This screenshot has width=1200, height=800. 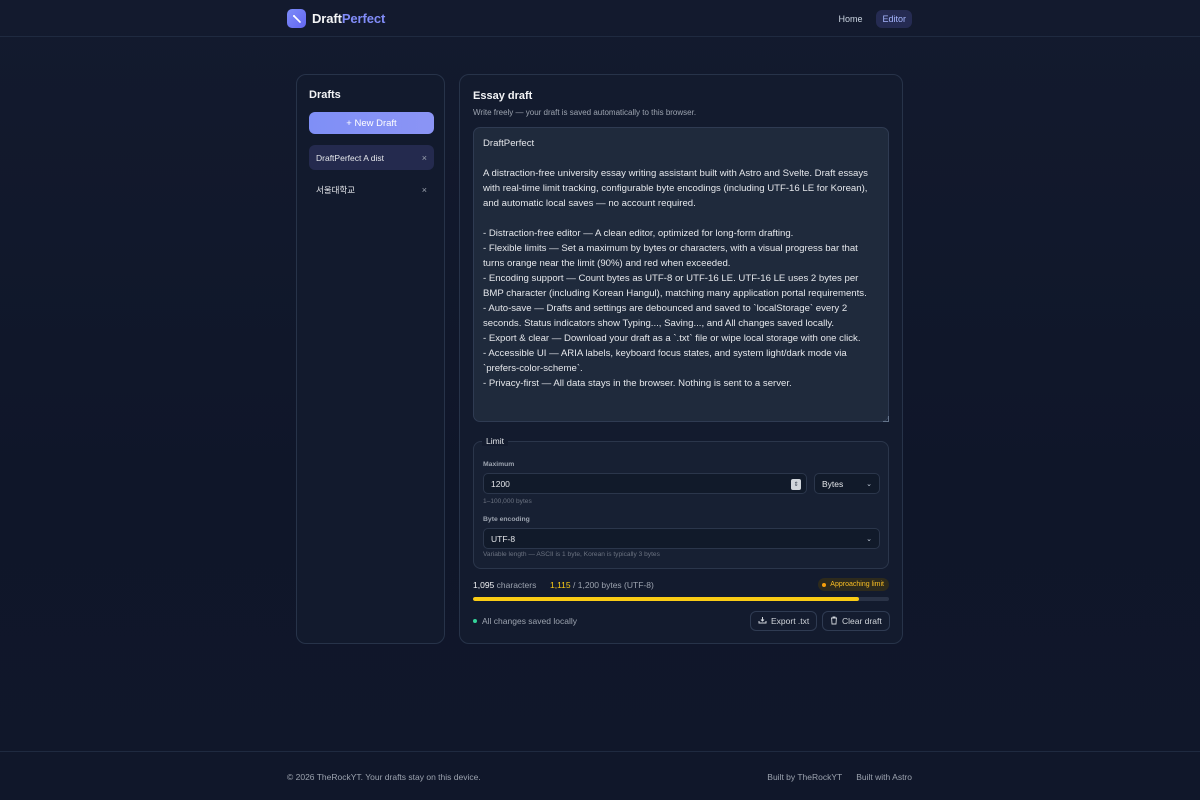 I want to click on nav-home: Home, so click(x=850, y=19).